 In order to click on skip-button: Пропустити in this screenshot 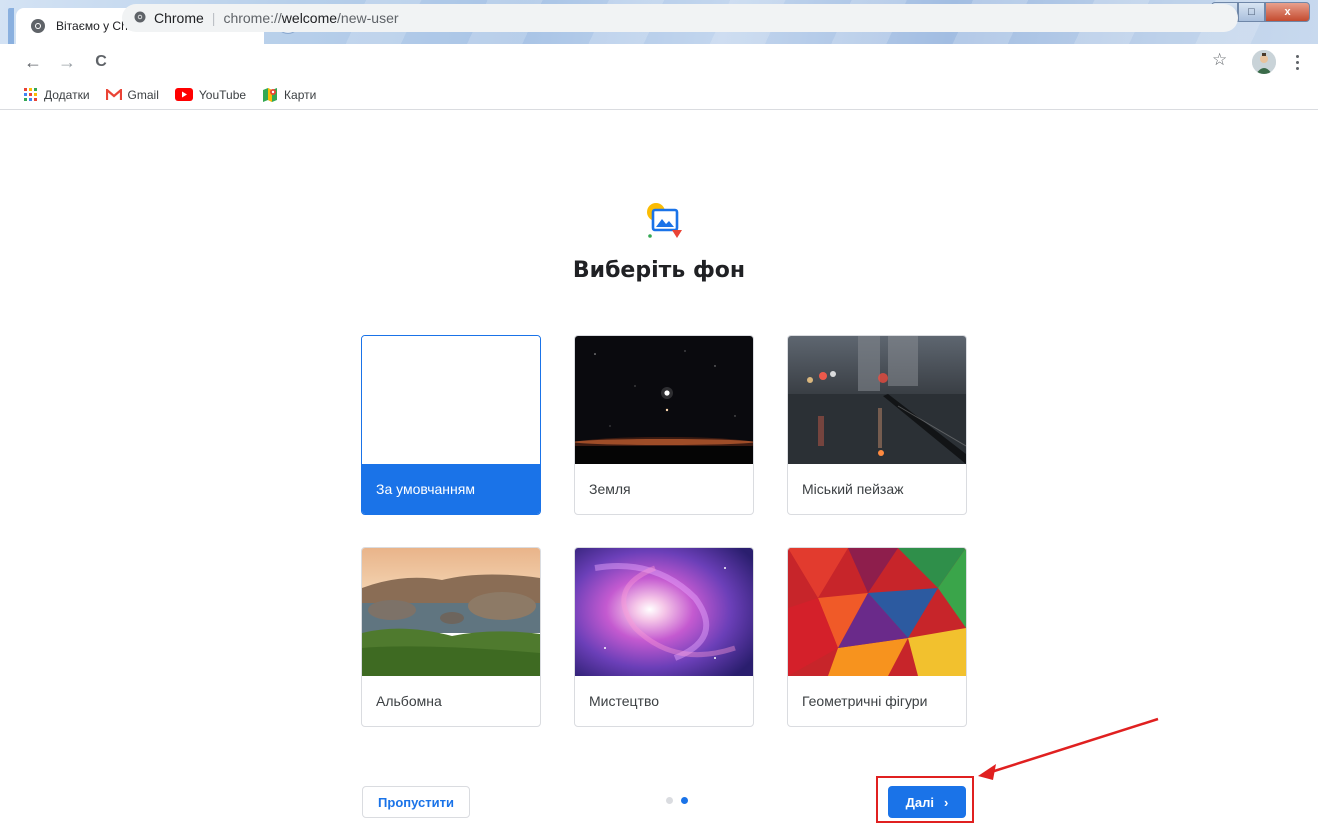, I will do `click(416, 802)`.